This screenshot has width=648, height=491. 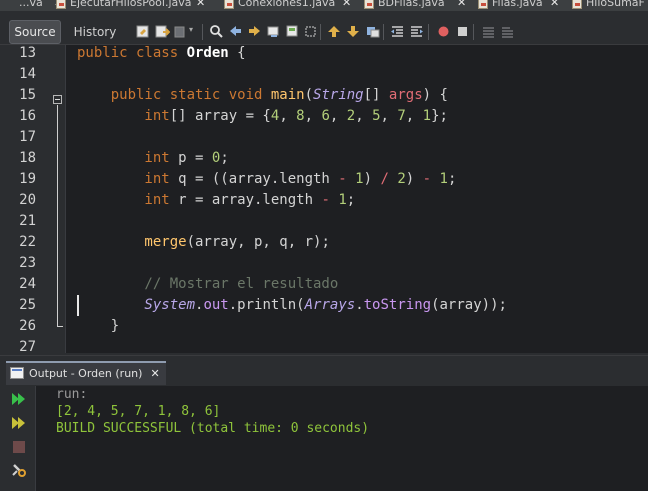 I want to click on find-selection-icon, so click(x=273, y=31).